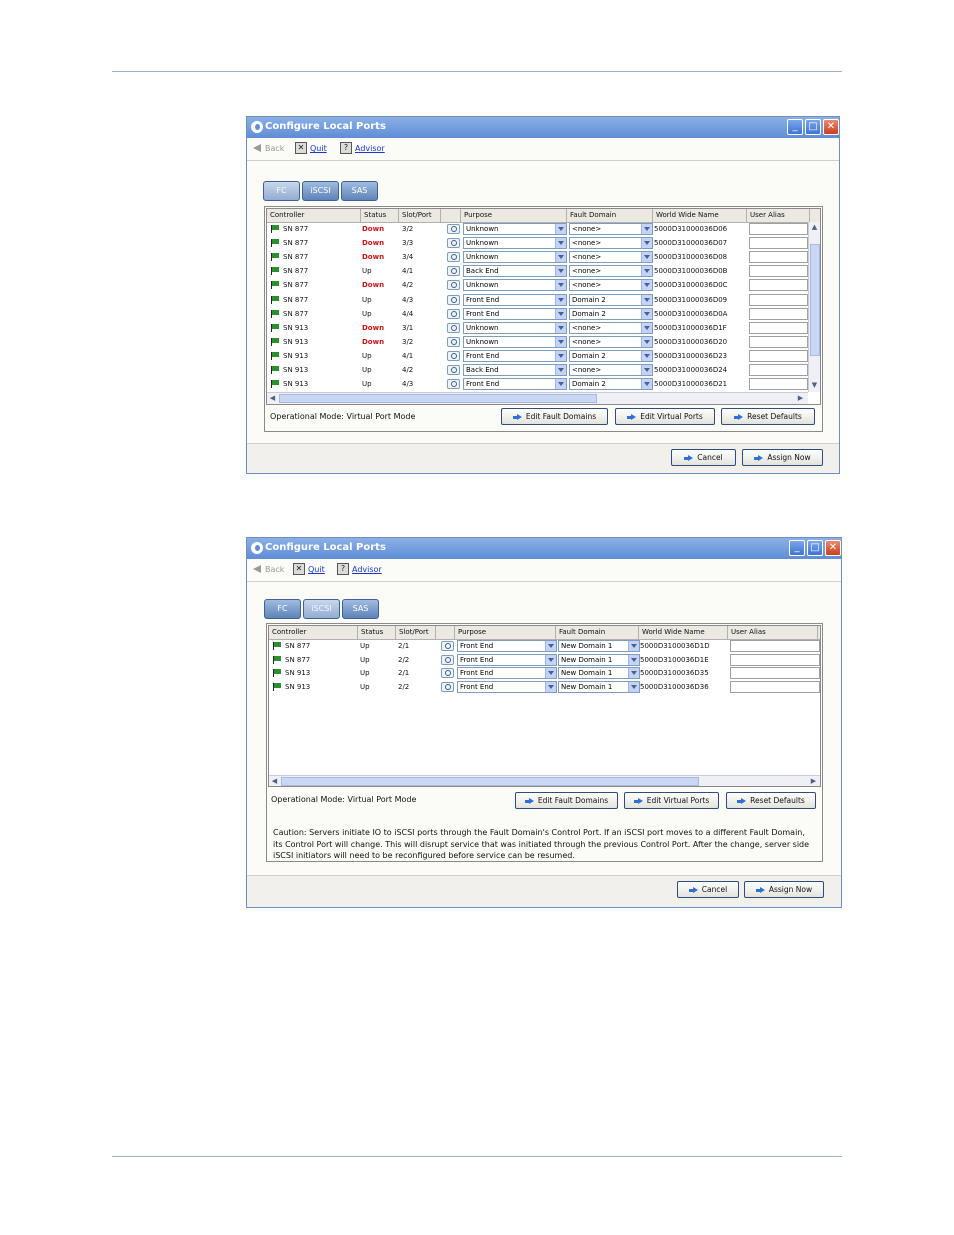 This screenshot has width=954, height=1235. Describe the element at coordinates (778, 215) in the screenshot. I see `column-header-user-alias: User Alias` at that location.